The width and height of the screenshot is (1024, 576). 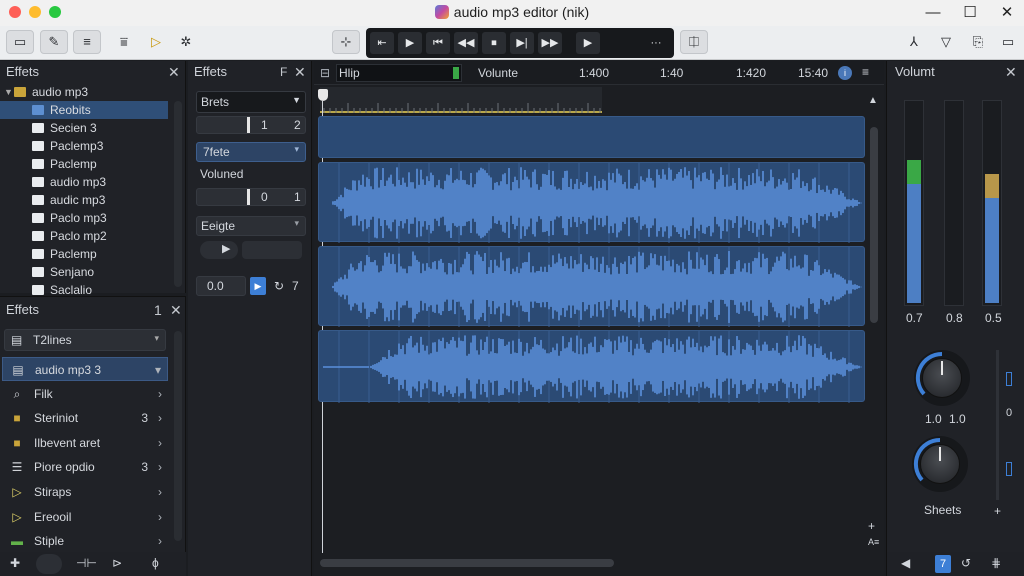 What do you see at coordinates (144, 467) in the screenshot?
I see `effects-item-count: 3` at bounding box center [144, 467].